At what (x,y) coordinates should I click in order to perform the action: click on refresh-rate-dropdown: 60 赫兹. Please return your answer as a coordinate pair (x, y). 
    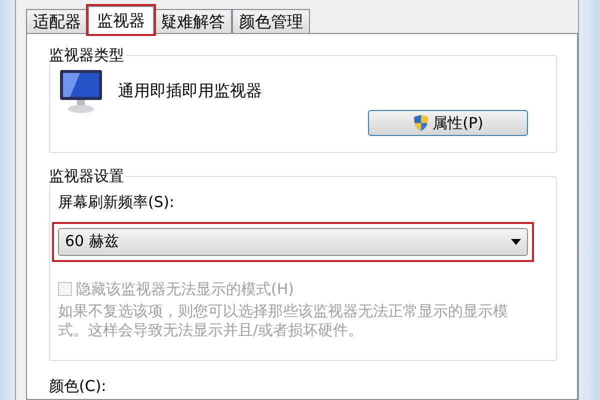
    Looking at the image, I should click on (293, 242).